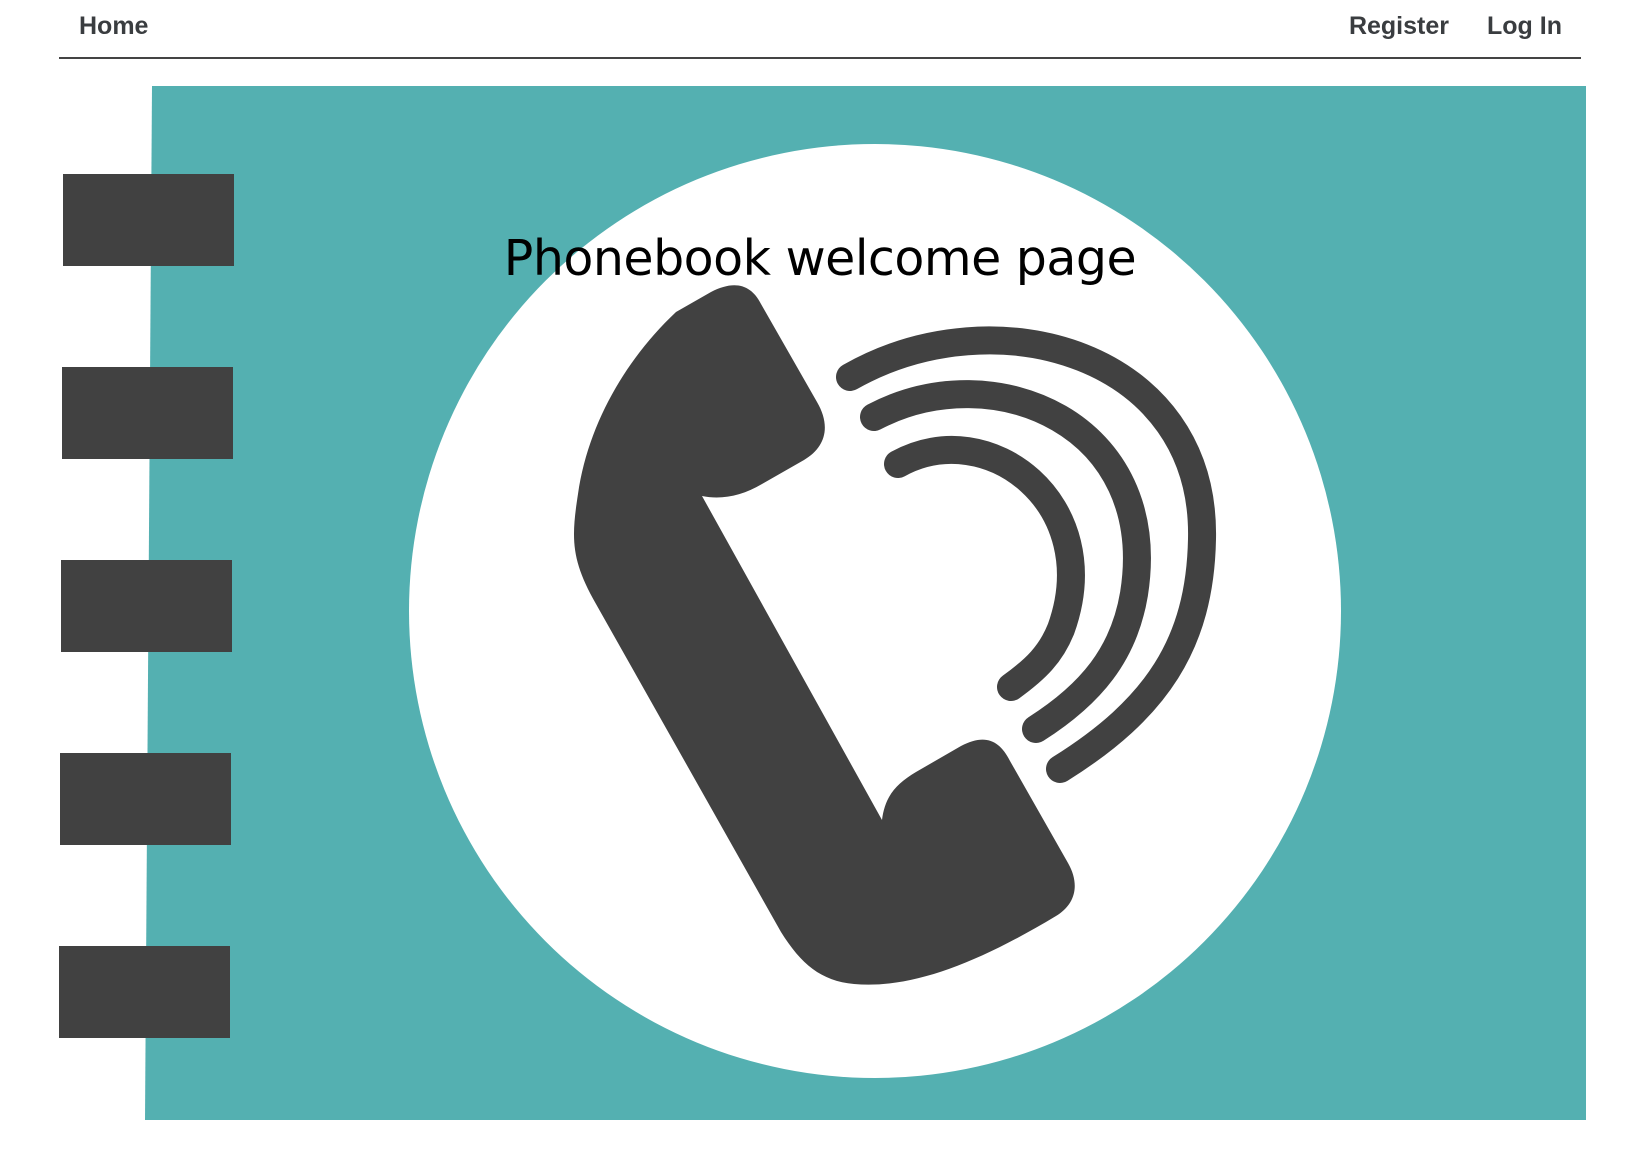 The image size is (1640, 1152). I want to click on nav-home-link: Home, so click(113, 26).